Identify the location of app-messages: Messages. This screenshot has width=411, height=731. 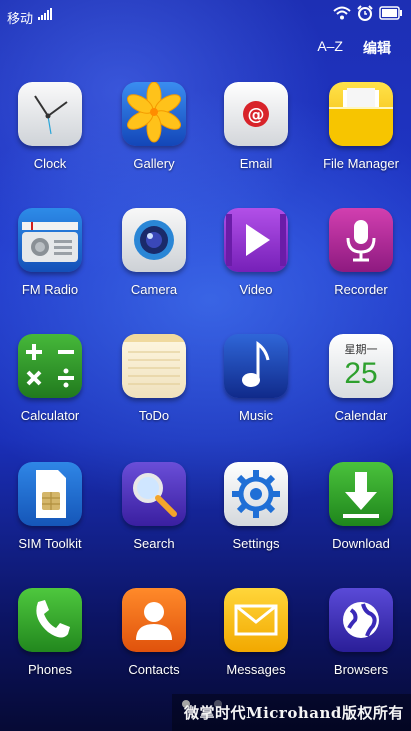
(256, 632).